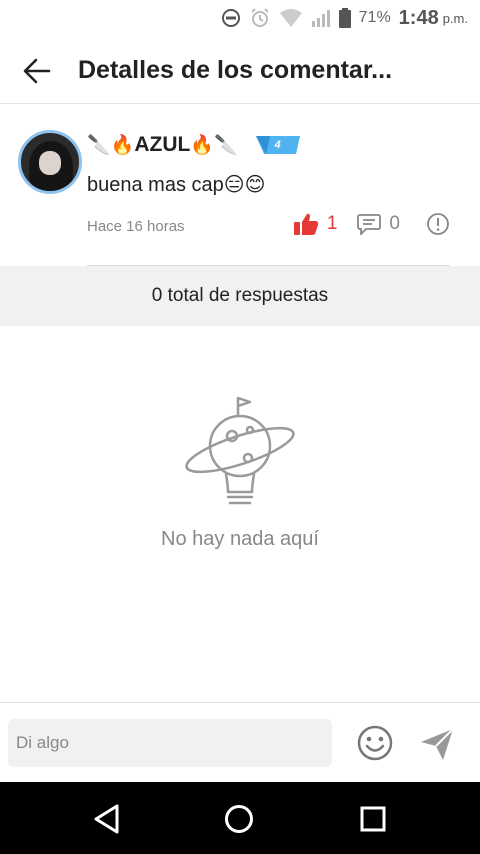 Image resolution: width=480 pixels, height=854 pixels. Describe the element at coordinates (162, 145) in the screenshot. I see `username: AZUL` at that location.